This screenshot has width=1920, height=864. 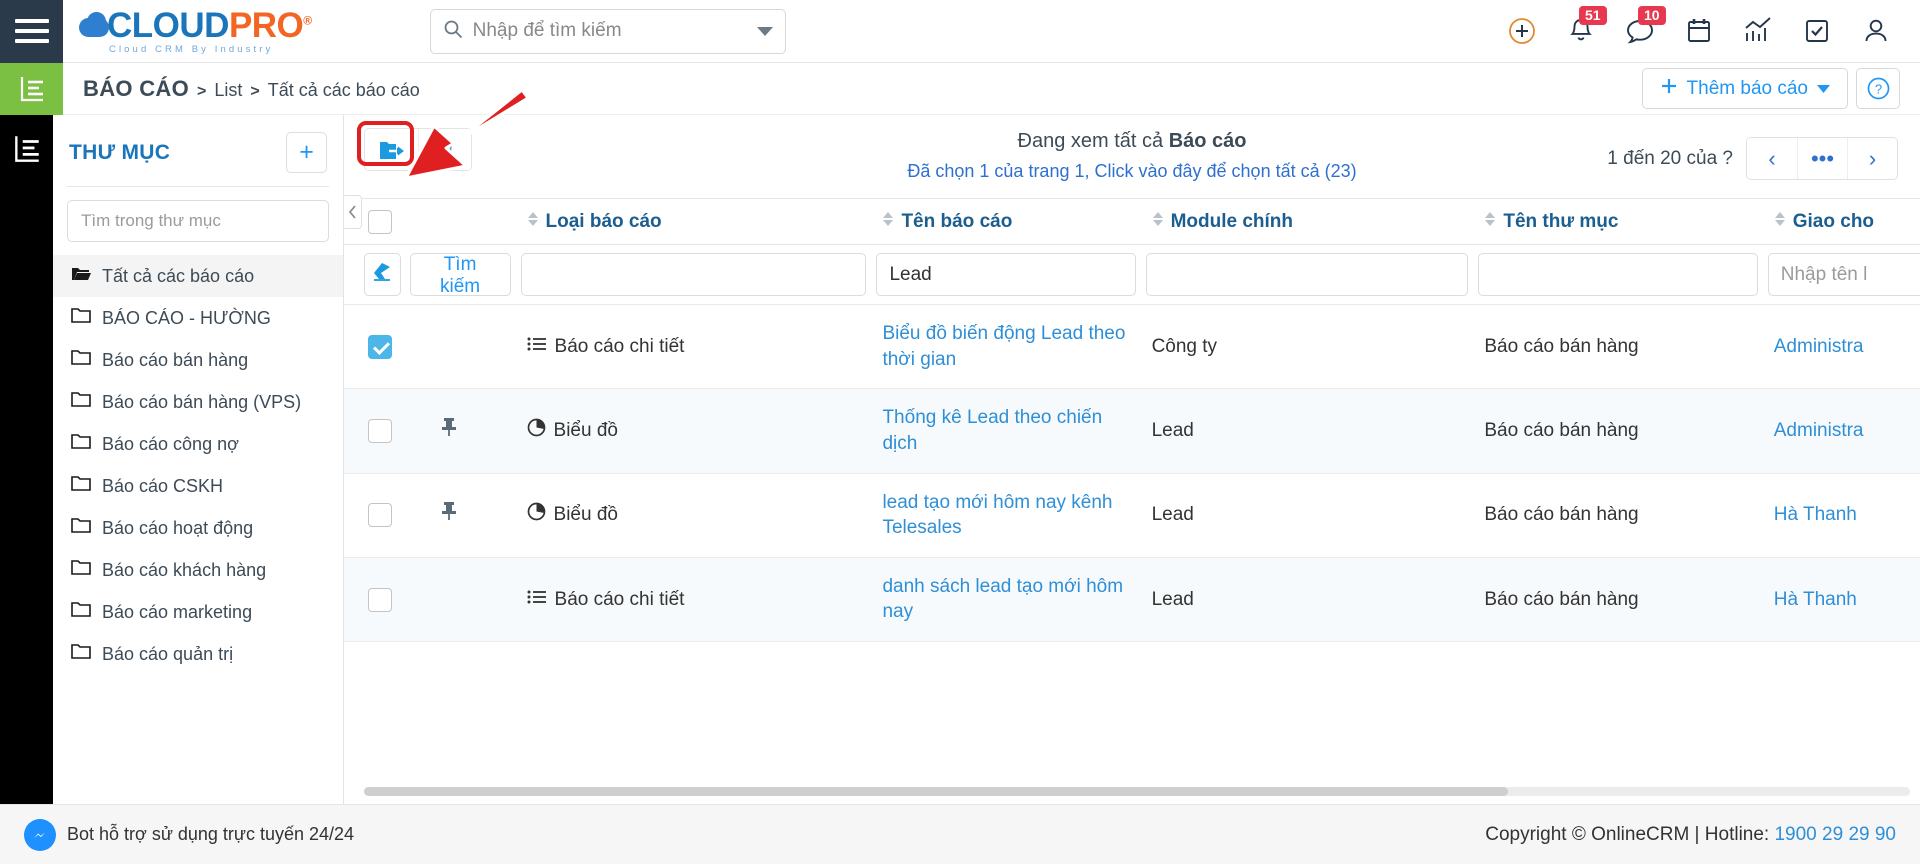 I want to click on breadcrumb-actions: Thêm báo cáo ?, so click(x=1780, y=88).